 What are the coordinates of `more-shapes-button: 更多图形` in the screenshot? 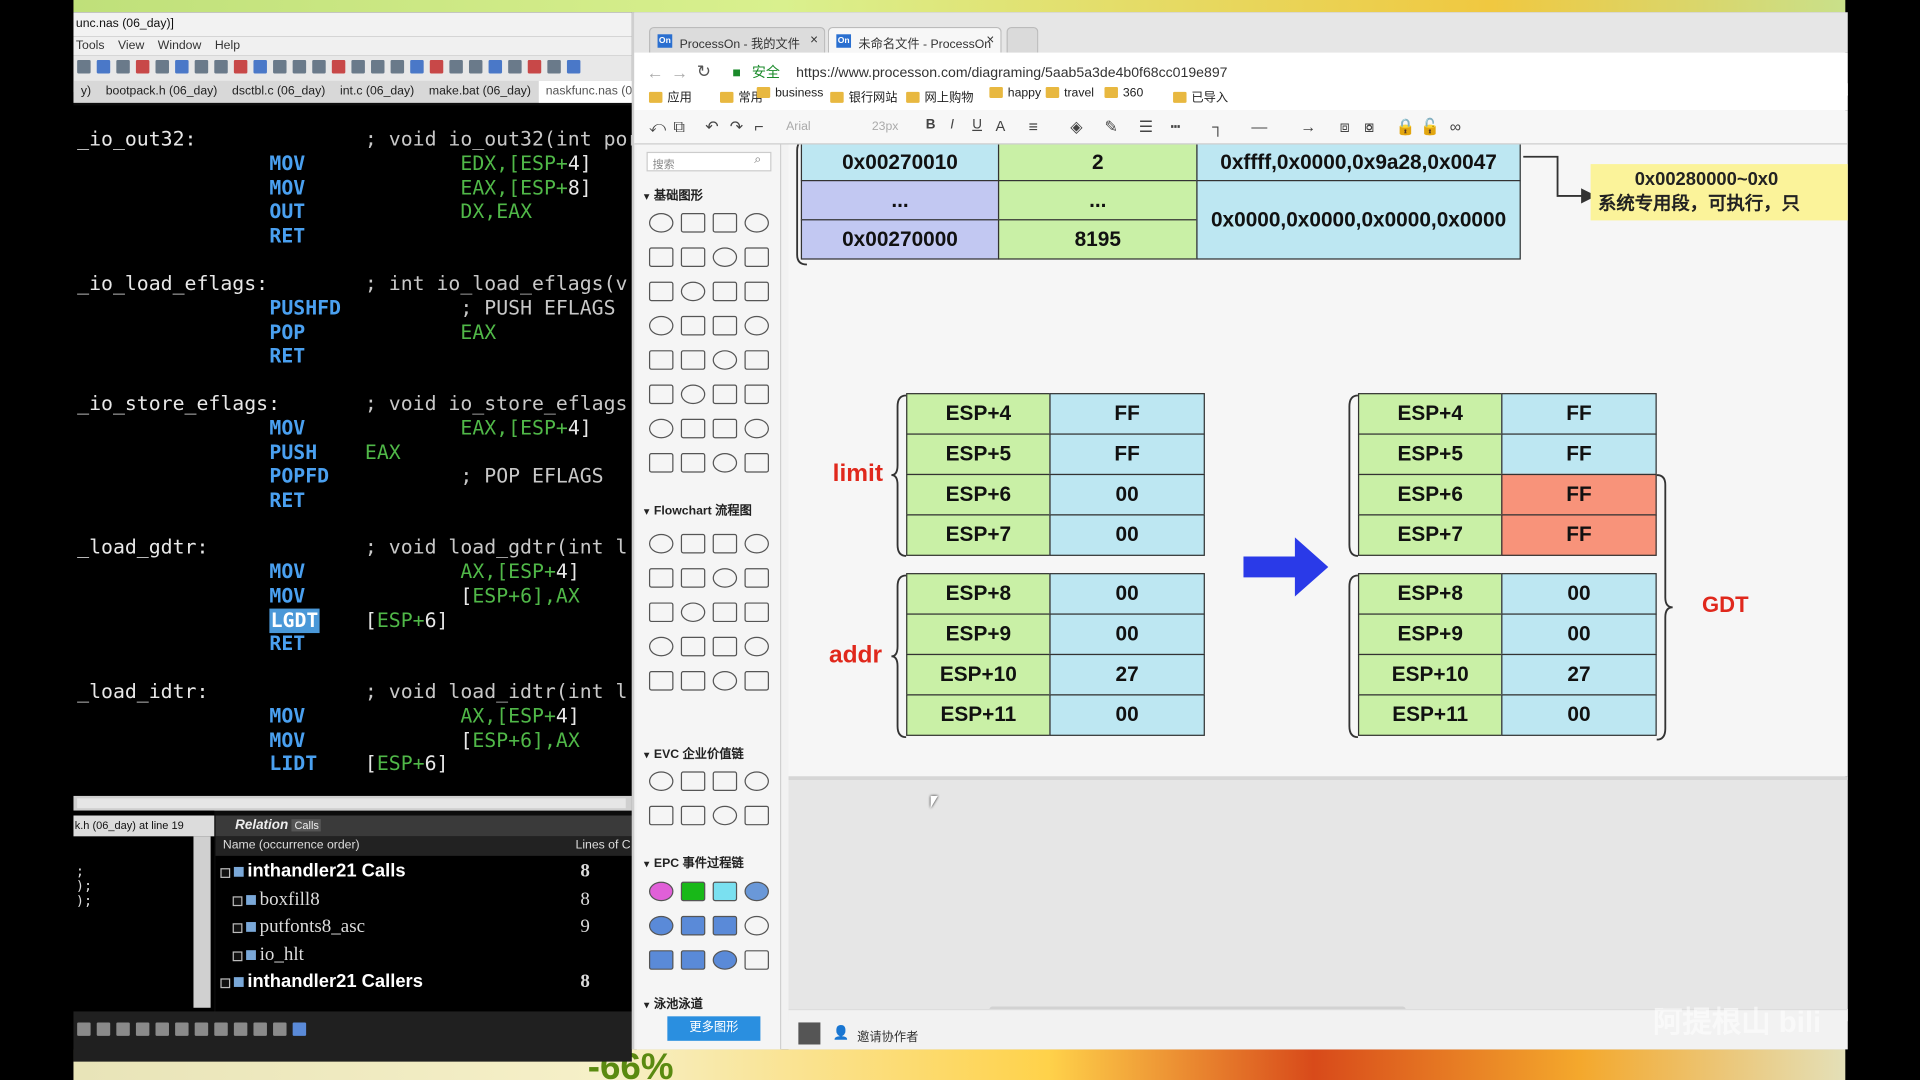 It's located at (714, 1028).